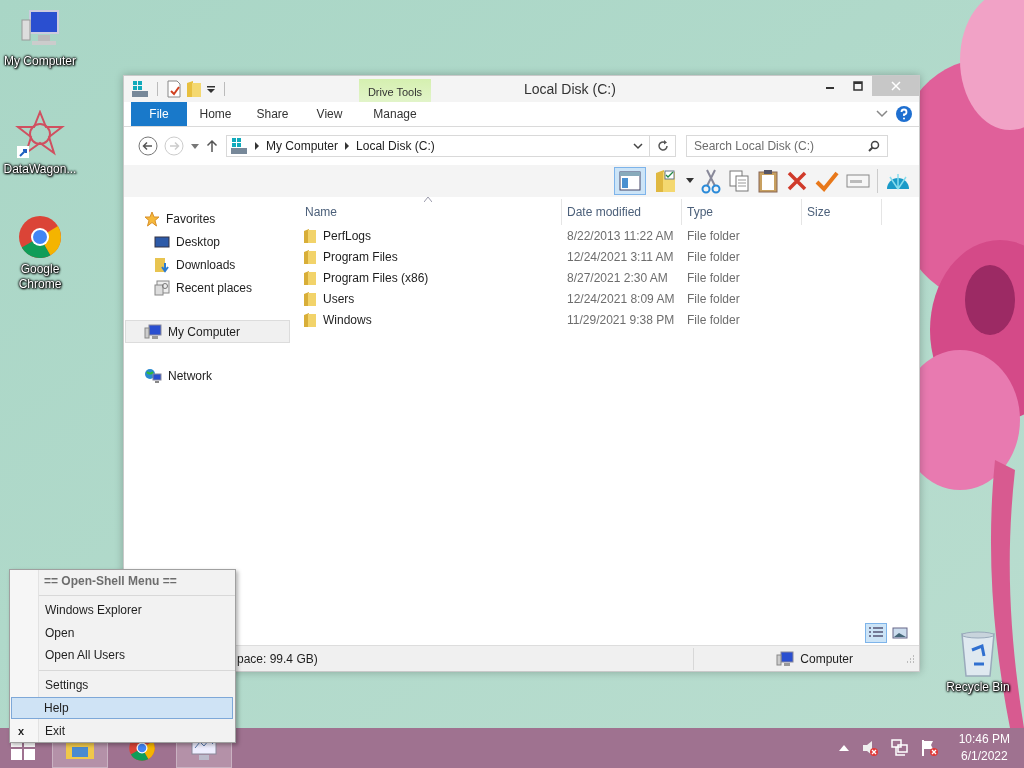 This screenshot has height=768, width=1024. Describe the element at coordinates (882, 114) in the screenshot. I see `expand-ribbon-icon` at that location.